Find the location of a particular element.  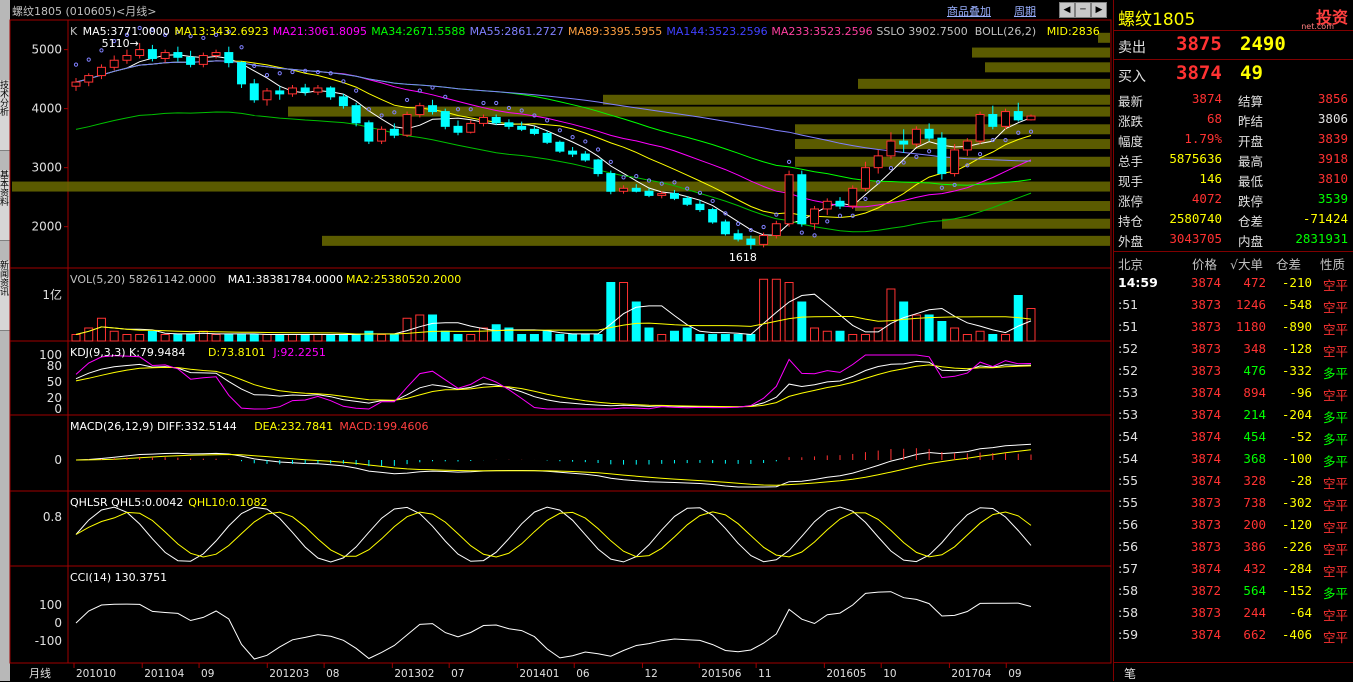

quote-value: 3043705 is located at coordinates (1195, 238).